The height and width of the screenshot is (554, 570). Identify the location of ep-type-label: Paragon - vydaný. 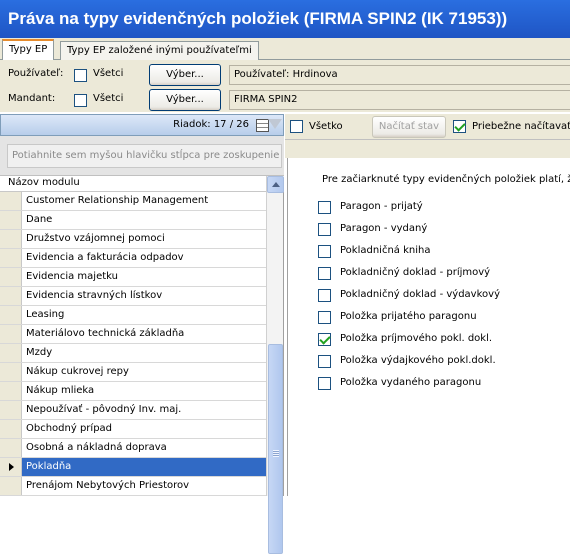
(384, 228).